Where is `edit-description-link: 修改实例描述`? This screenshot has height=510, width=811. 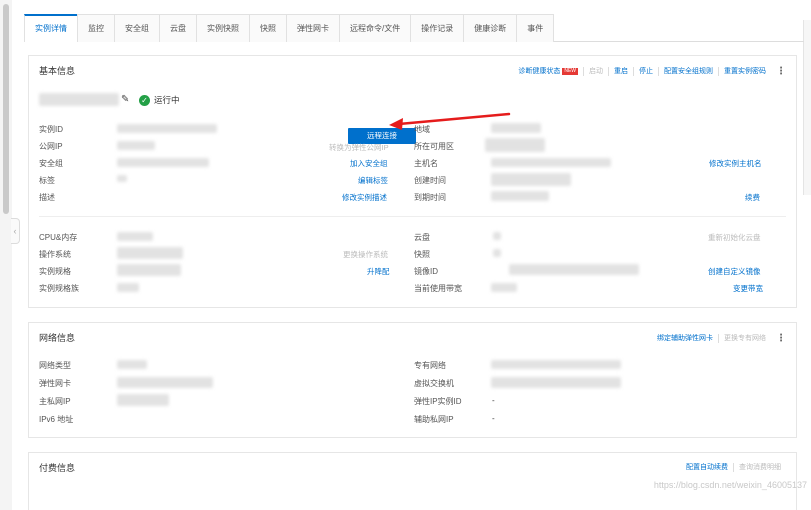 edit-description-link: 修改实例描述 is located at coordinates (364, 197).